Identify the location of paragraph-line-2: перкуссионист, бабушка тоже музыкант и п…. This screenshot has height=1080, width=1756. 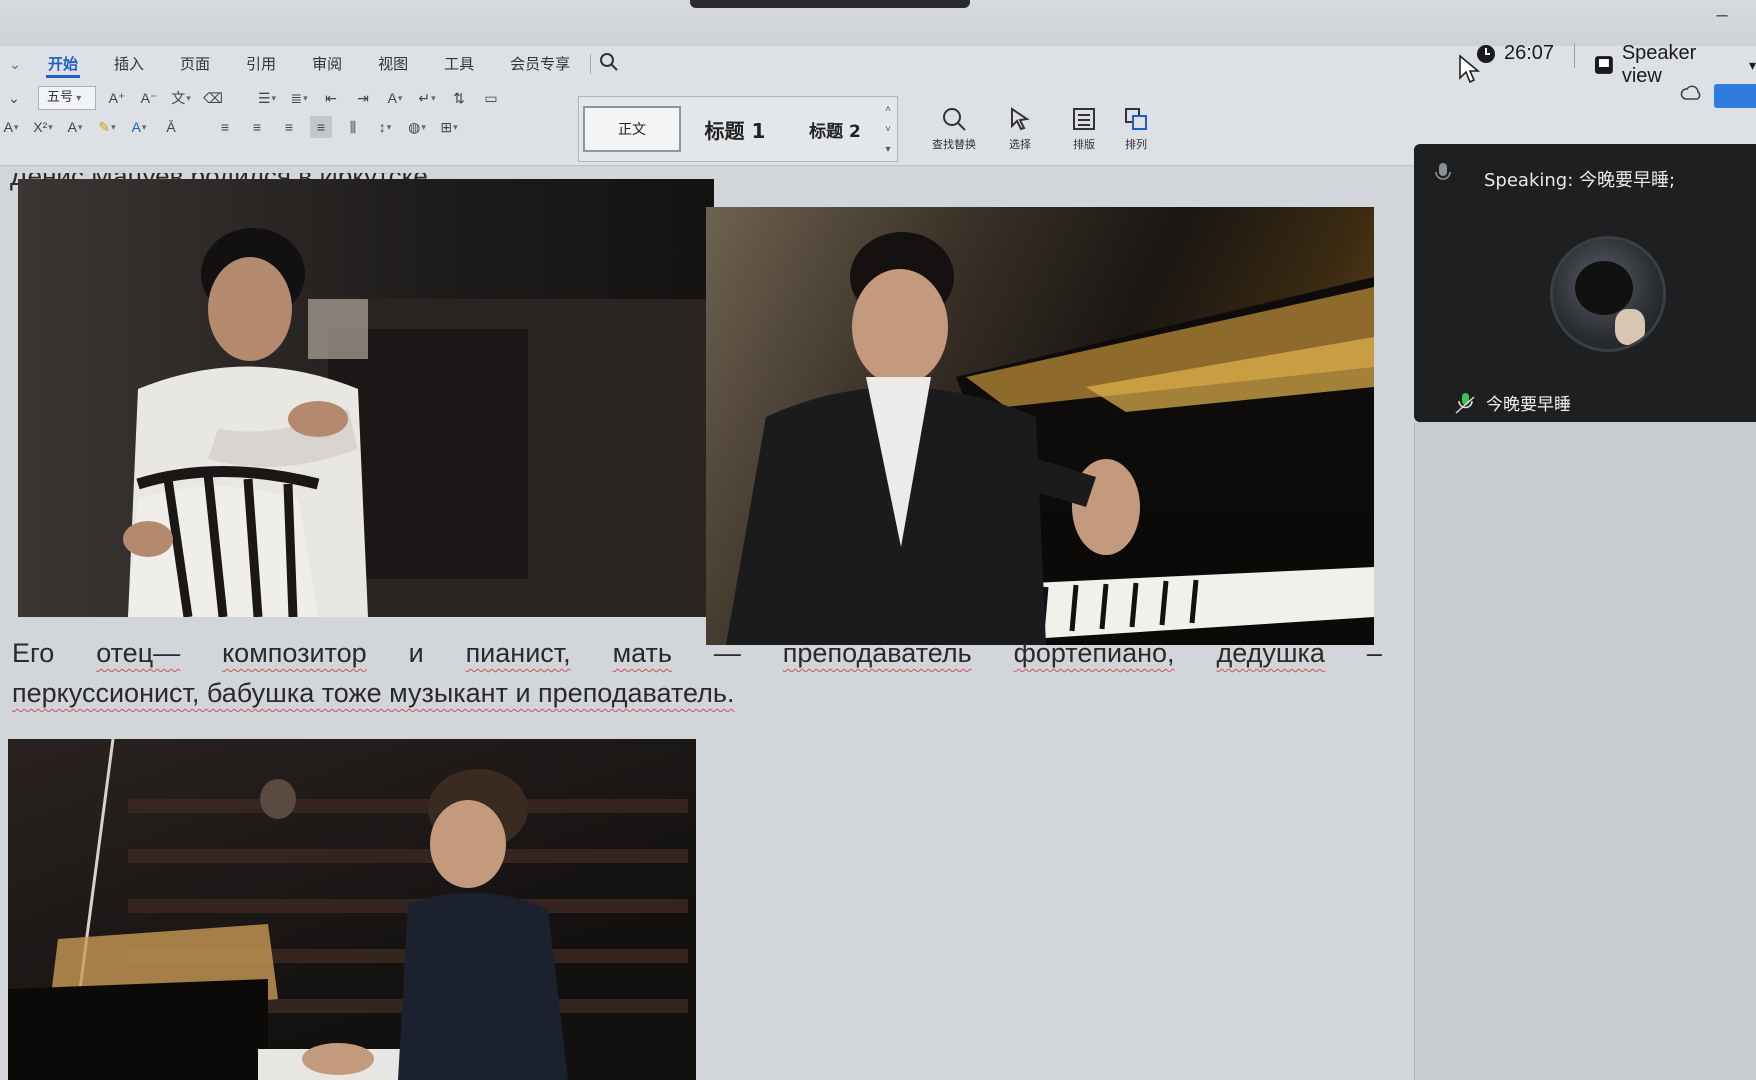
(373, 693).